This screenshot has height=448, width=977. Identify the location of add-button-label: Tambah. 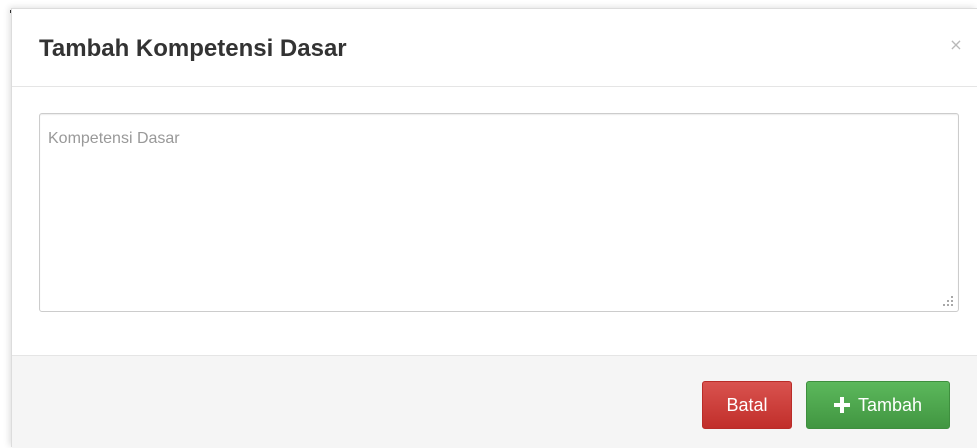
(890, 405).